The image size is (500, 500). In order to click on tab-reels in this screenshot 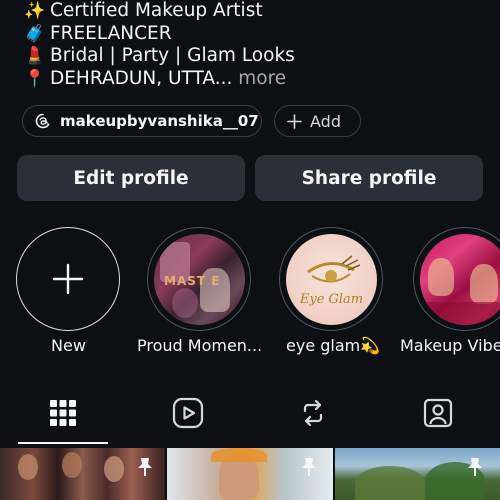, I will do `click(187, 413)`.